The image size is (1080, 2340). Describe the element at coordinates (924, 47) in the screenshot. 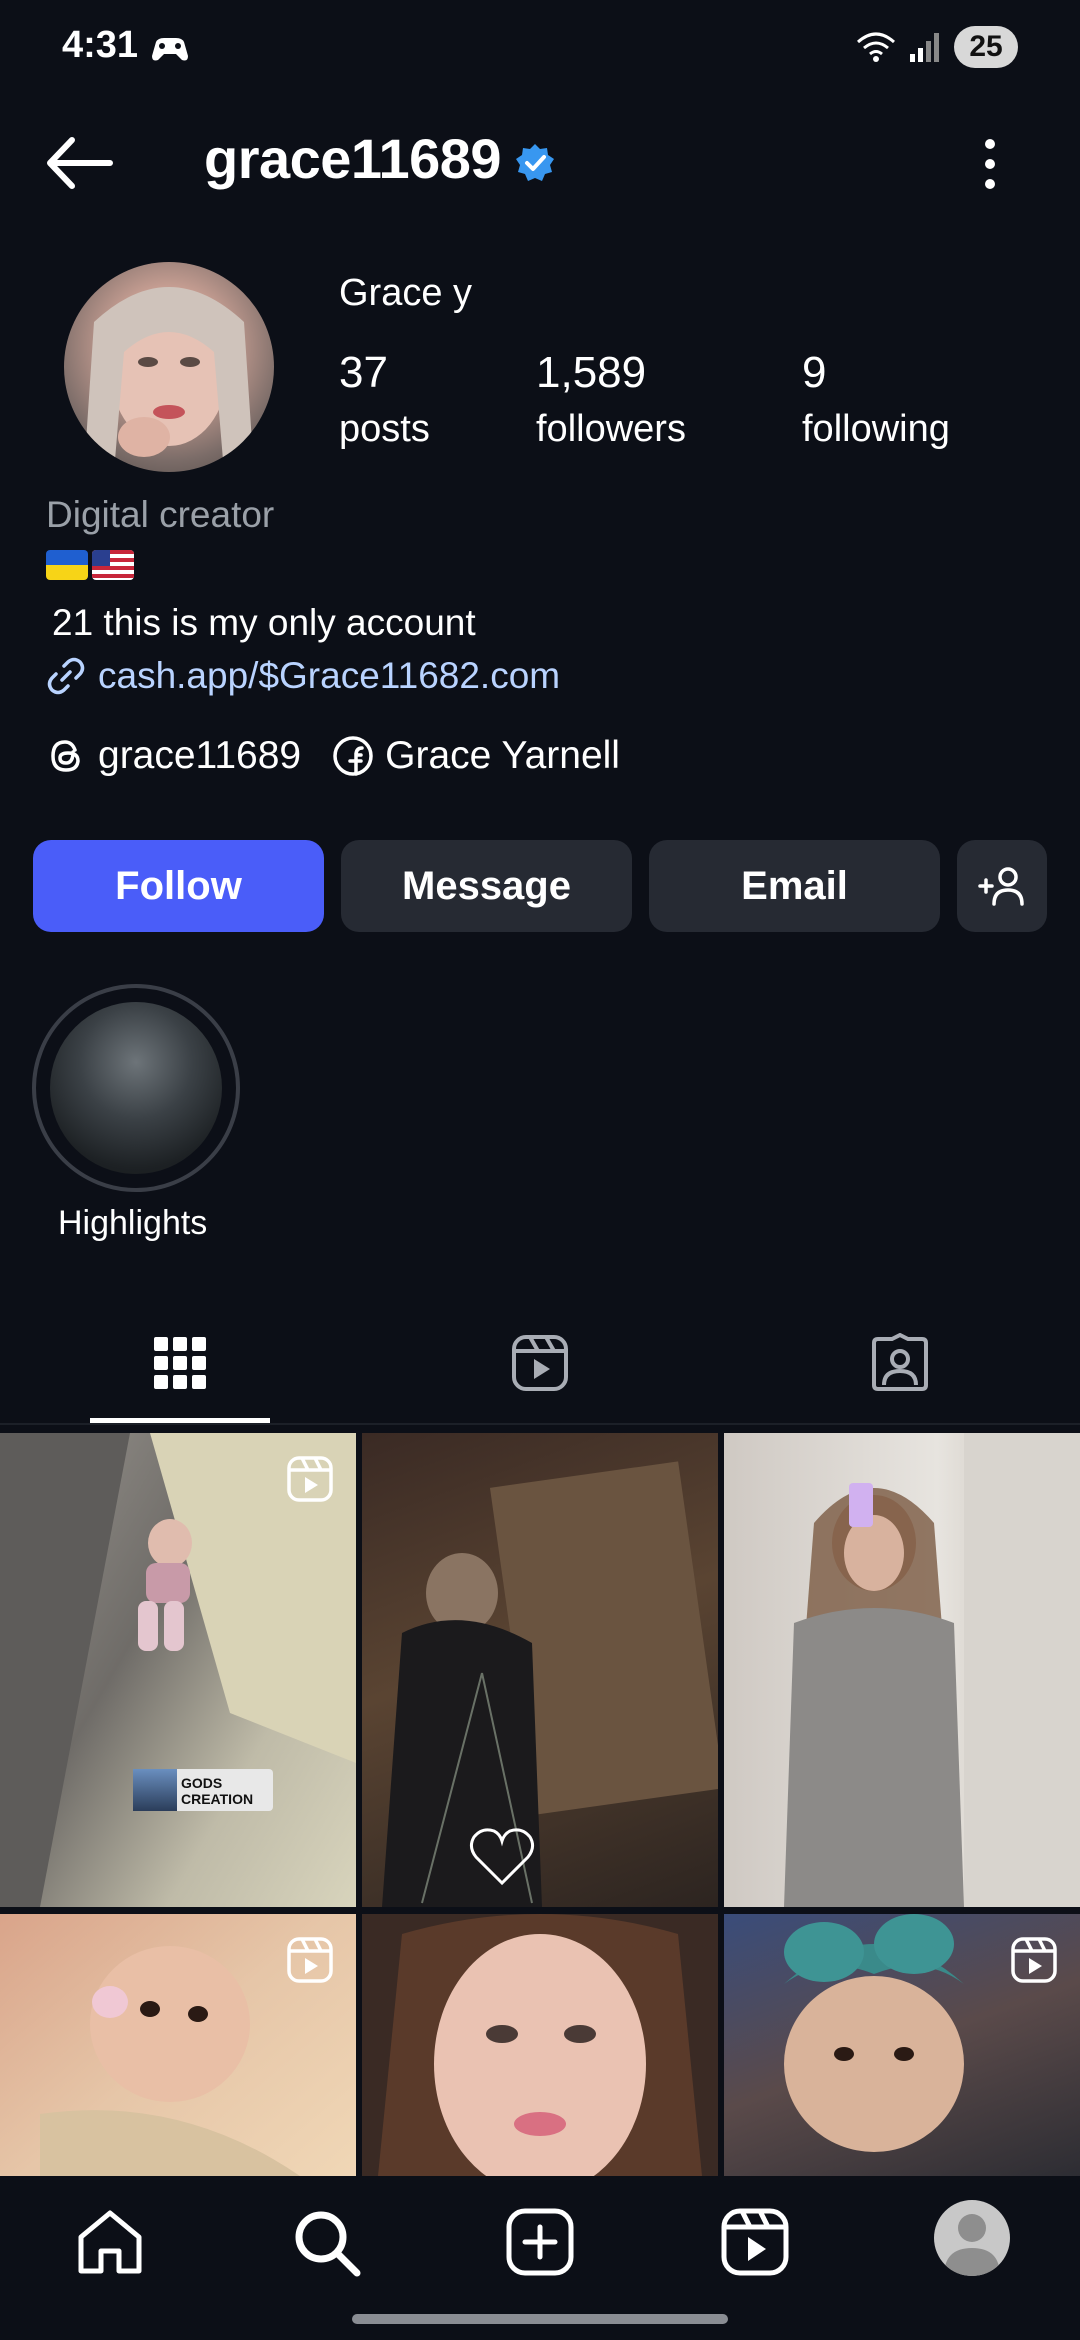

I see `signal-icon` at that location.